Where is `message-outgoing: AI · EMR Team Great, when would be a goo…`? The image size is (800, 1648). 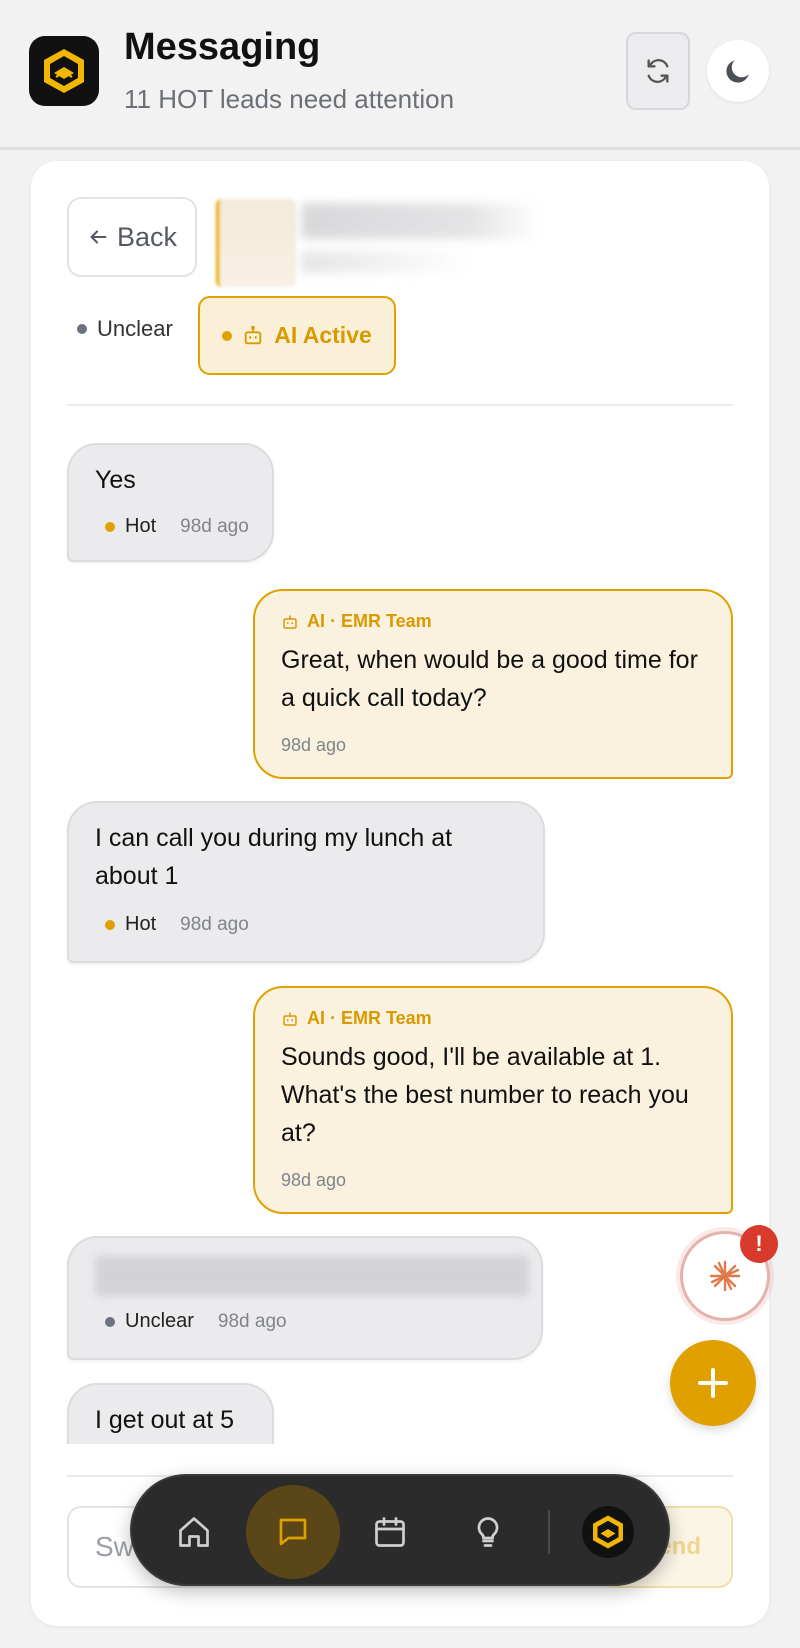
message-outgoing: AI · EMR Team Great, when would be a goo… is located at coordinates (493, 684).